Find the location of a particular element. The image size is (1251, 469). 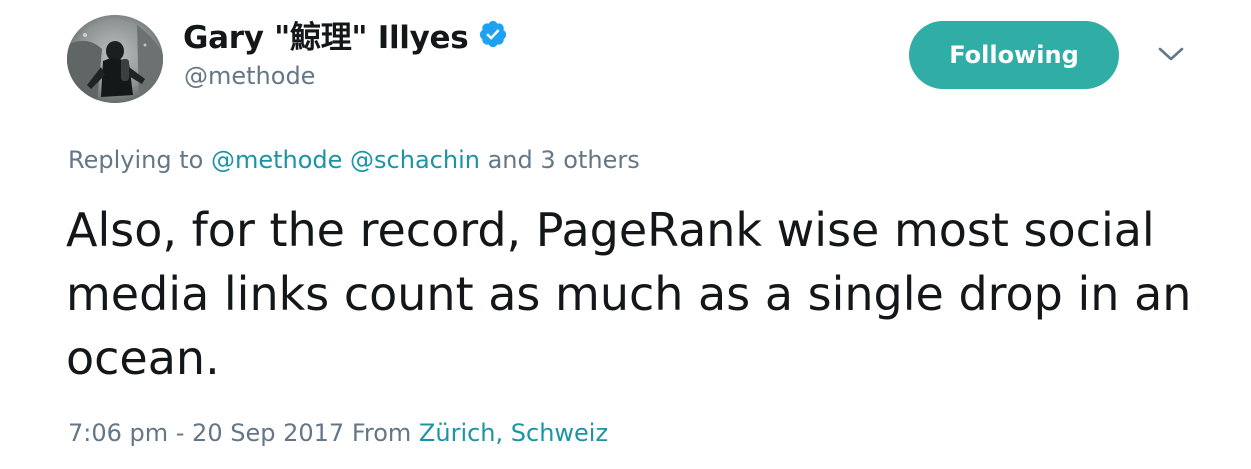

location-link: Zürich, Schweiz is located at coordinates (513, 433).